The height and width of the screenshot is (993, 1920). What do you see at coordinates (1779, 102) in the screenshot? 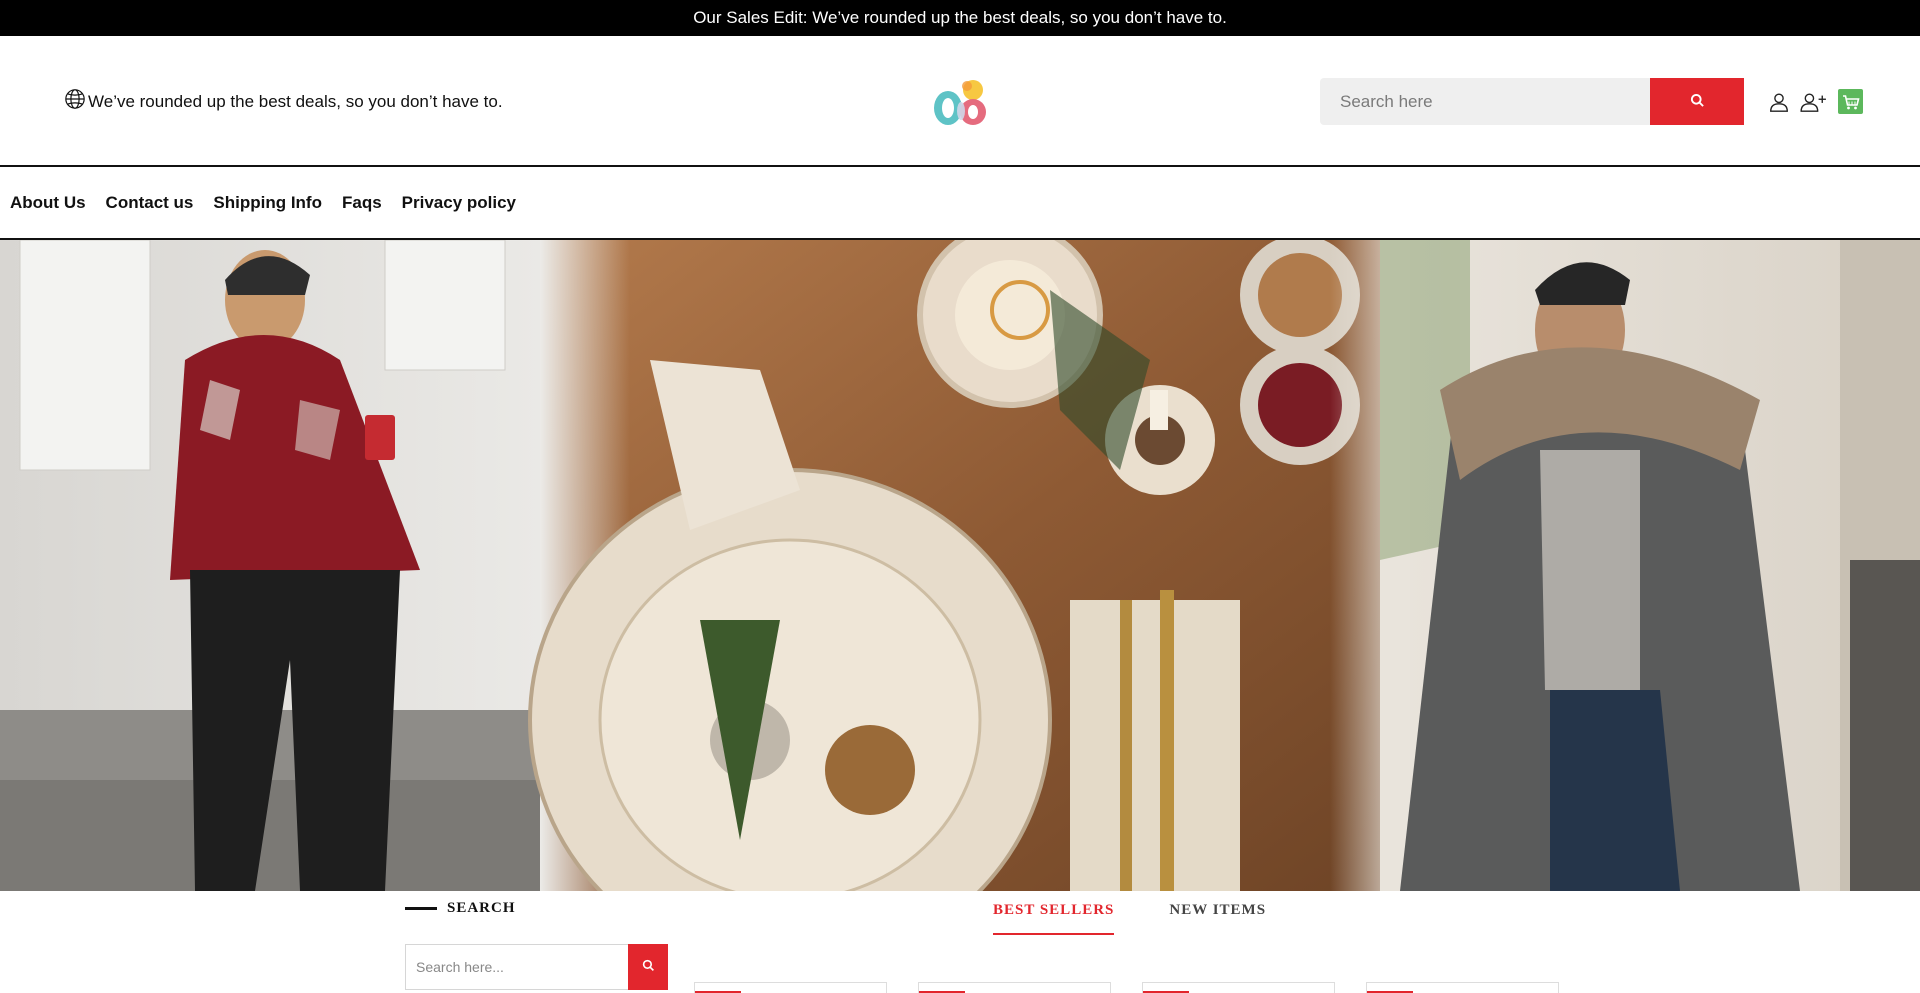
I see `user-icon` at bounding box center [1779, 102].